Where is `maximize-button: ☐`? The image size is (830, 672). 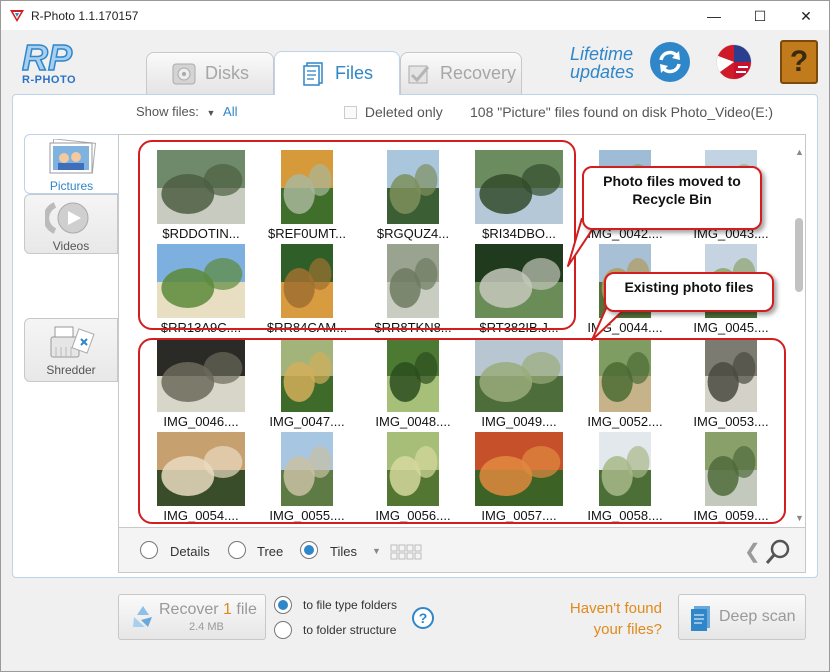
maximize-button: ☐ is located at coordinates (760, 16).